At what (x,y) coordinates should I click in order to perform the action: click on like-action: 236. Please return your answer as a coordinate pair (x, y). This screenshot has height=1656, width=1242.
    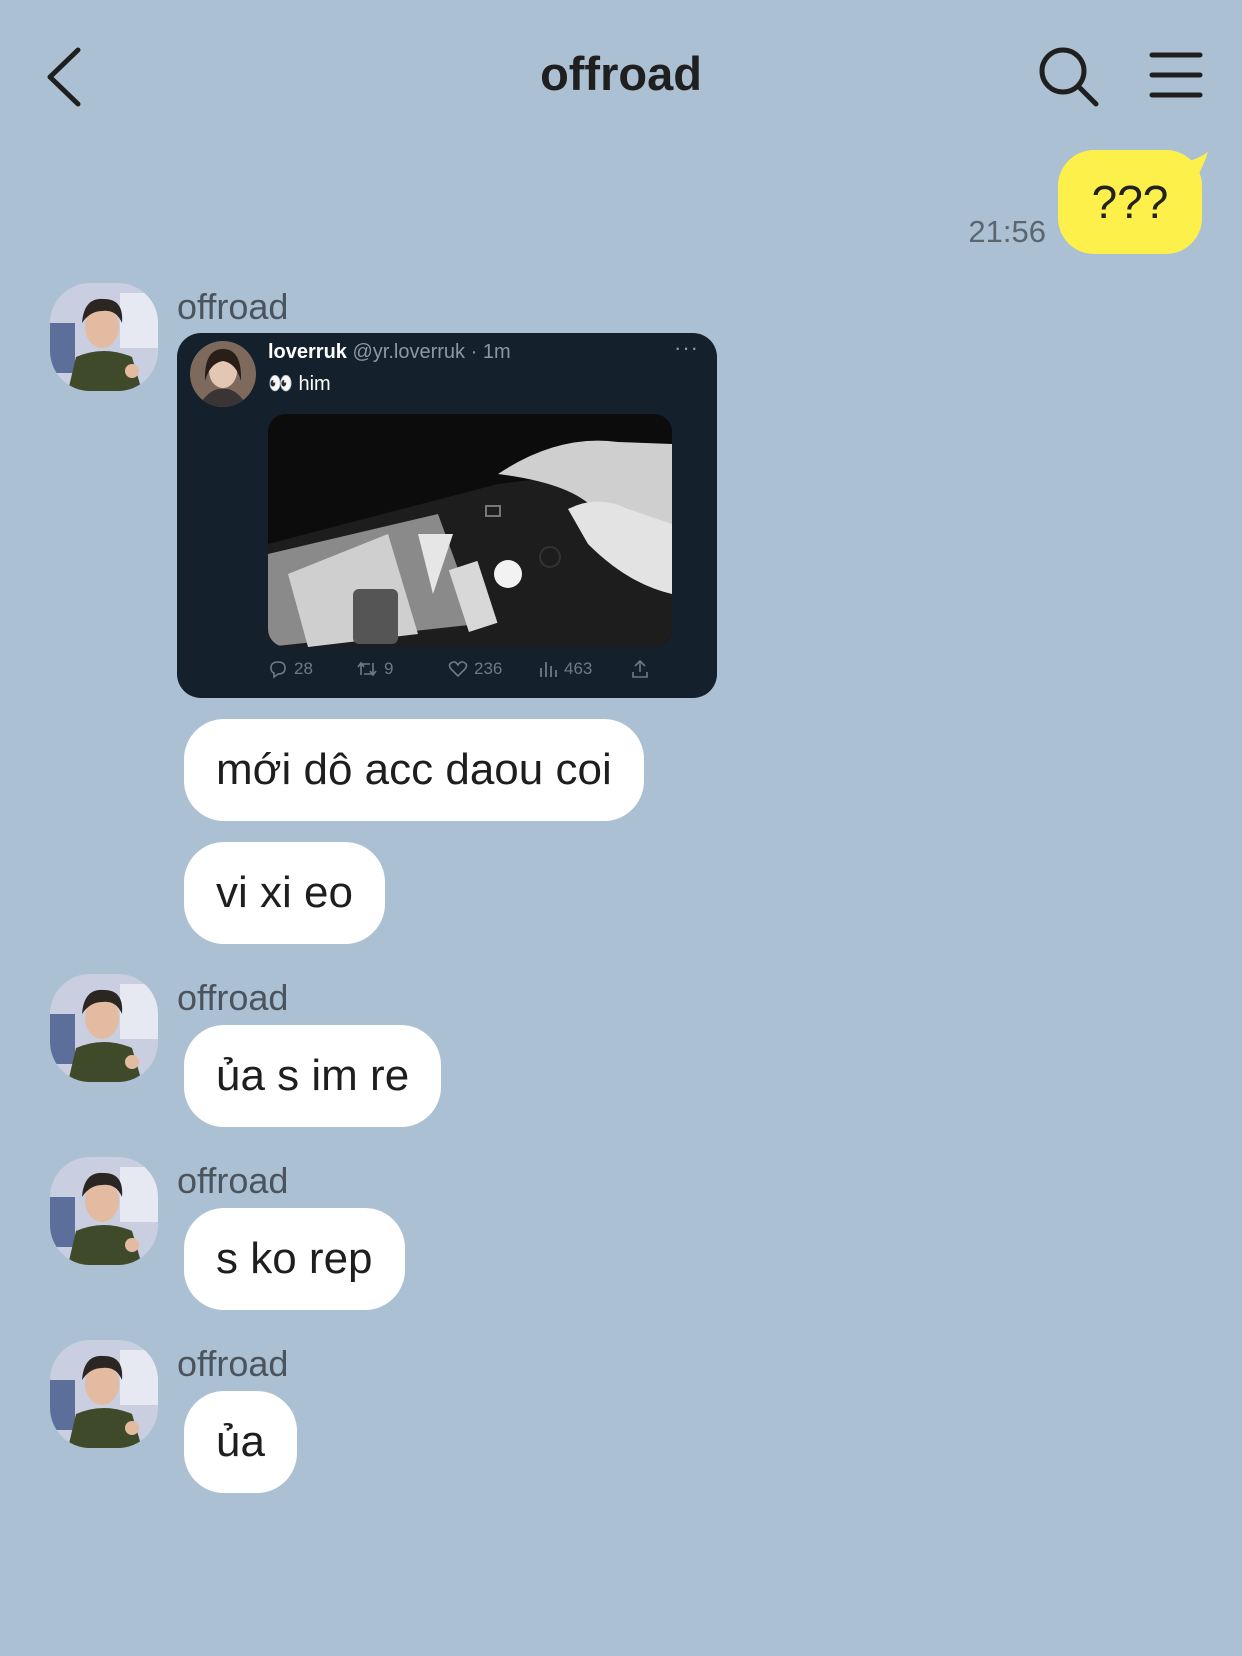
    Looking at the image, I should click on (475, 669).